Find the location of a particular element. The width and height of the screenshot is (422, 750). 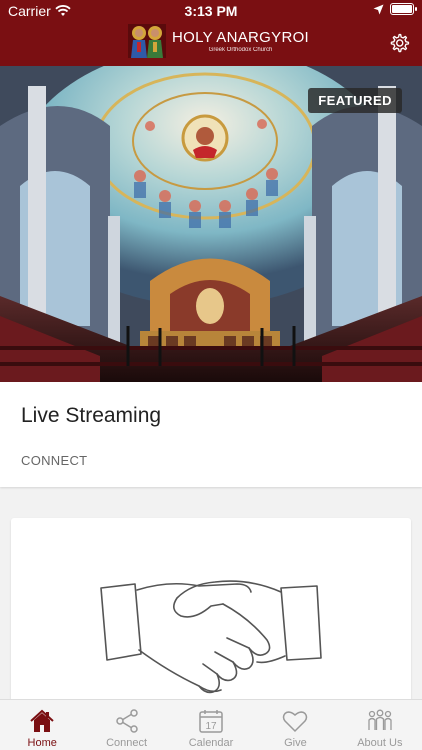

handshake-icon is located at coordinates (211, 637).